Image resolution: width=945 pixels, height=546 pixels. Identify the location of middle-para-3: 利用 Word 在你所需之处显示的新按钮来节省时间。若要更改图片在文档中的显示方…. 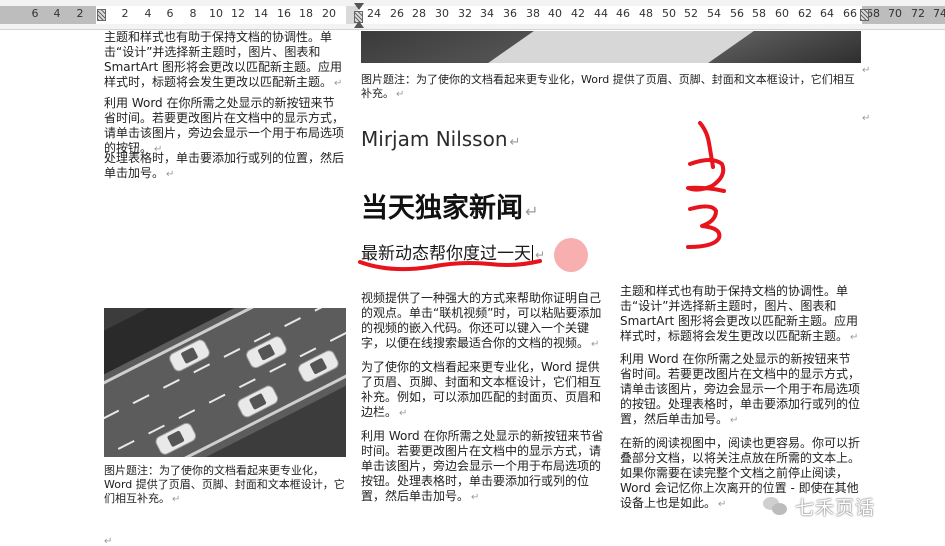
(486, 467).